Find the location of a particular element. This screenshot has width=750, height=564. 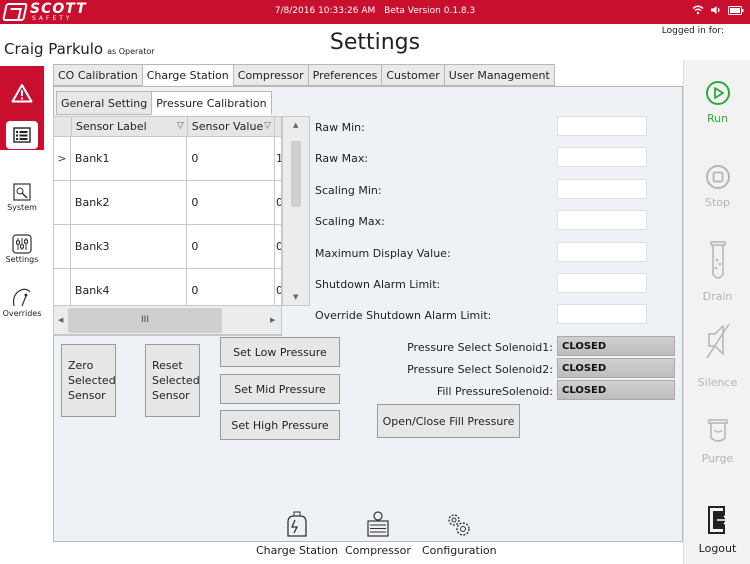

tab-pressure-calibration: Pressure Calibration is located at coordinates (211, 103).